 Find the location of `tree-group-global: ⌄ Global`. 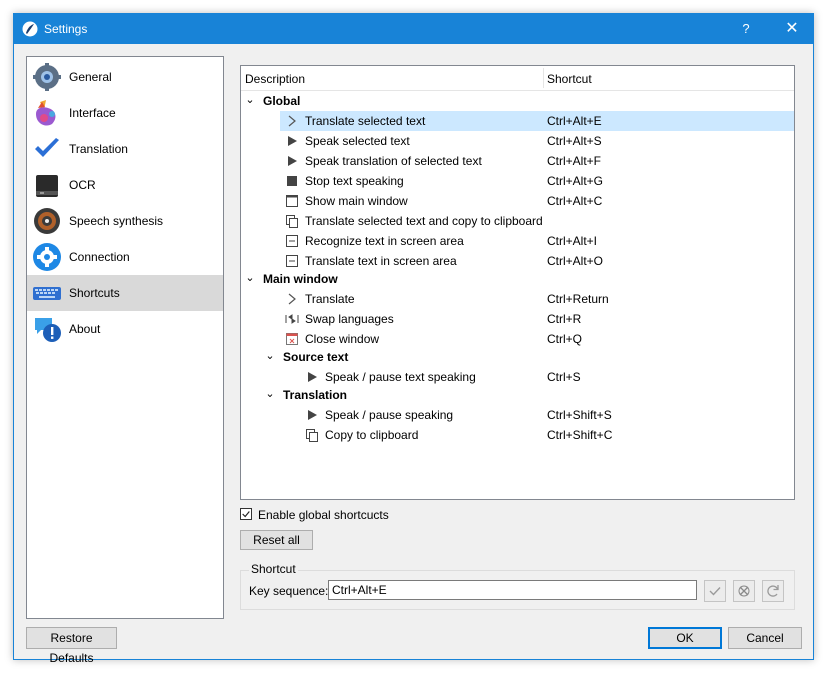

tree-group-global: ⌄ Global is located at coordinates (517, 101).